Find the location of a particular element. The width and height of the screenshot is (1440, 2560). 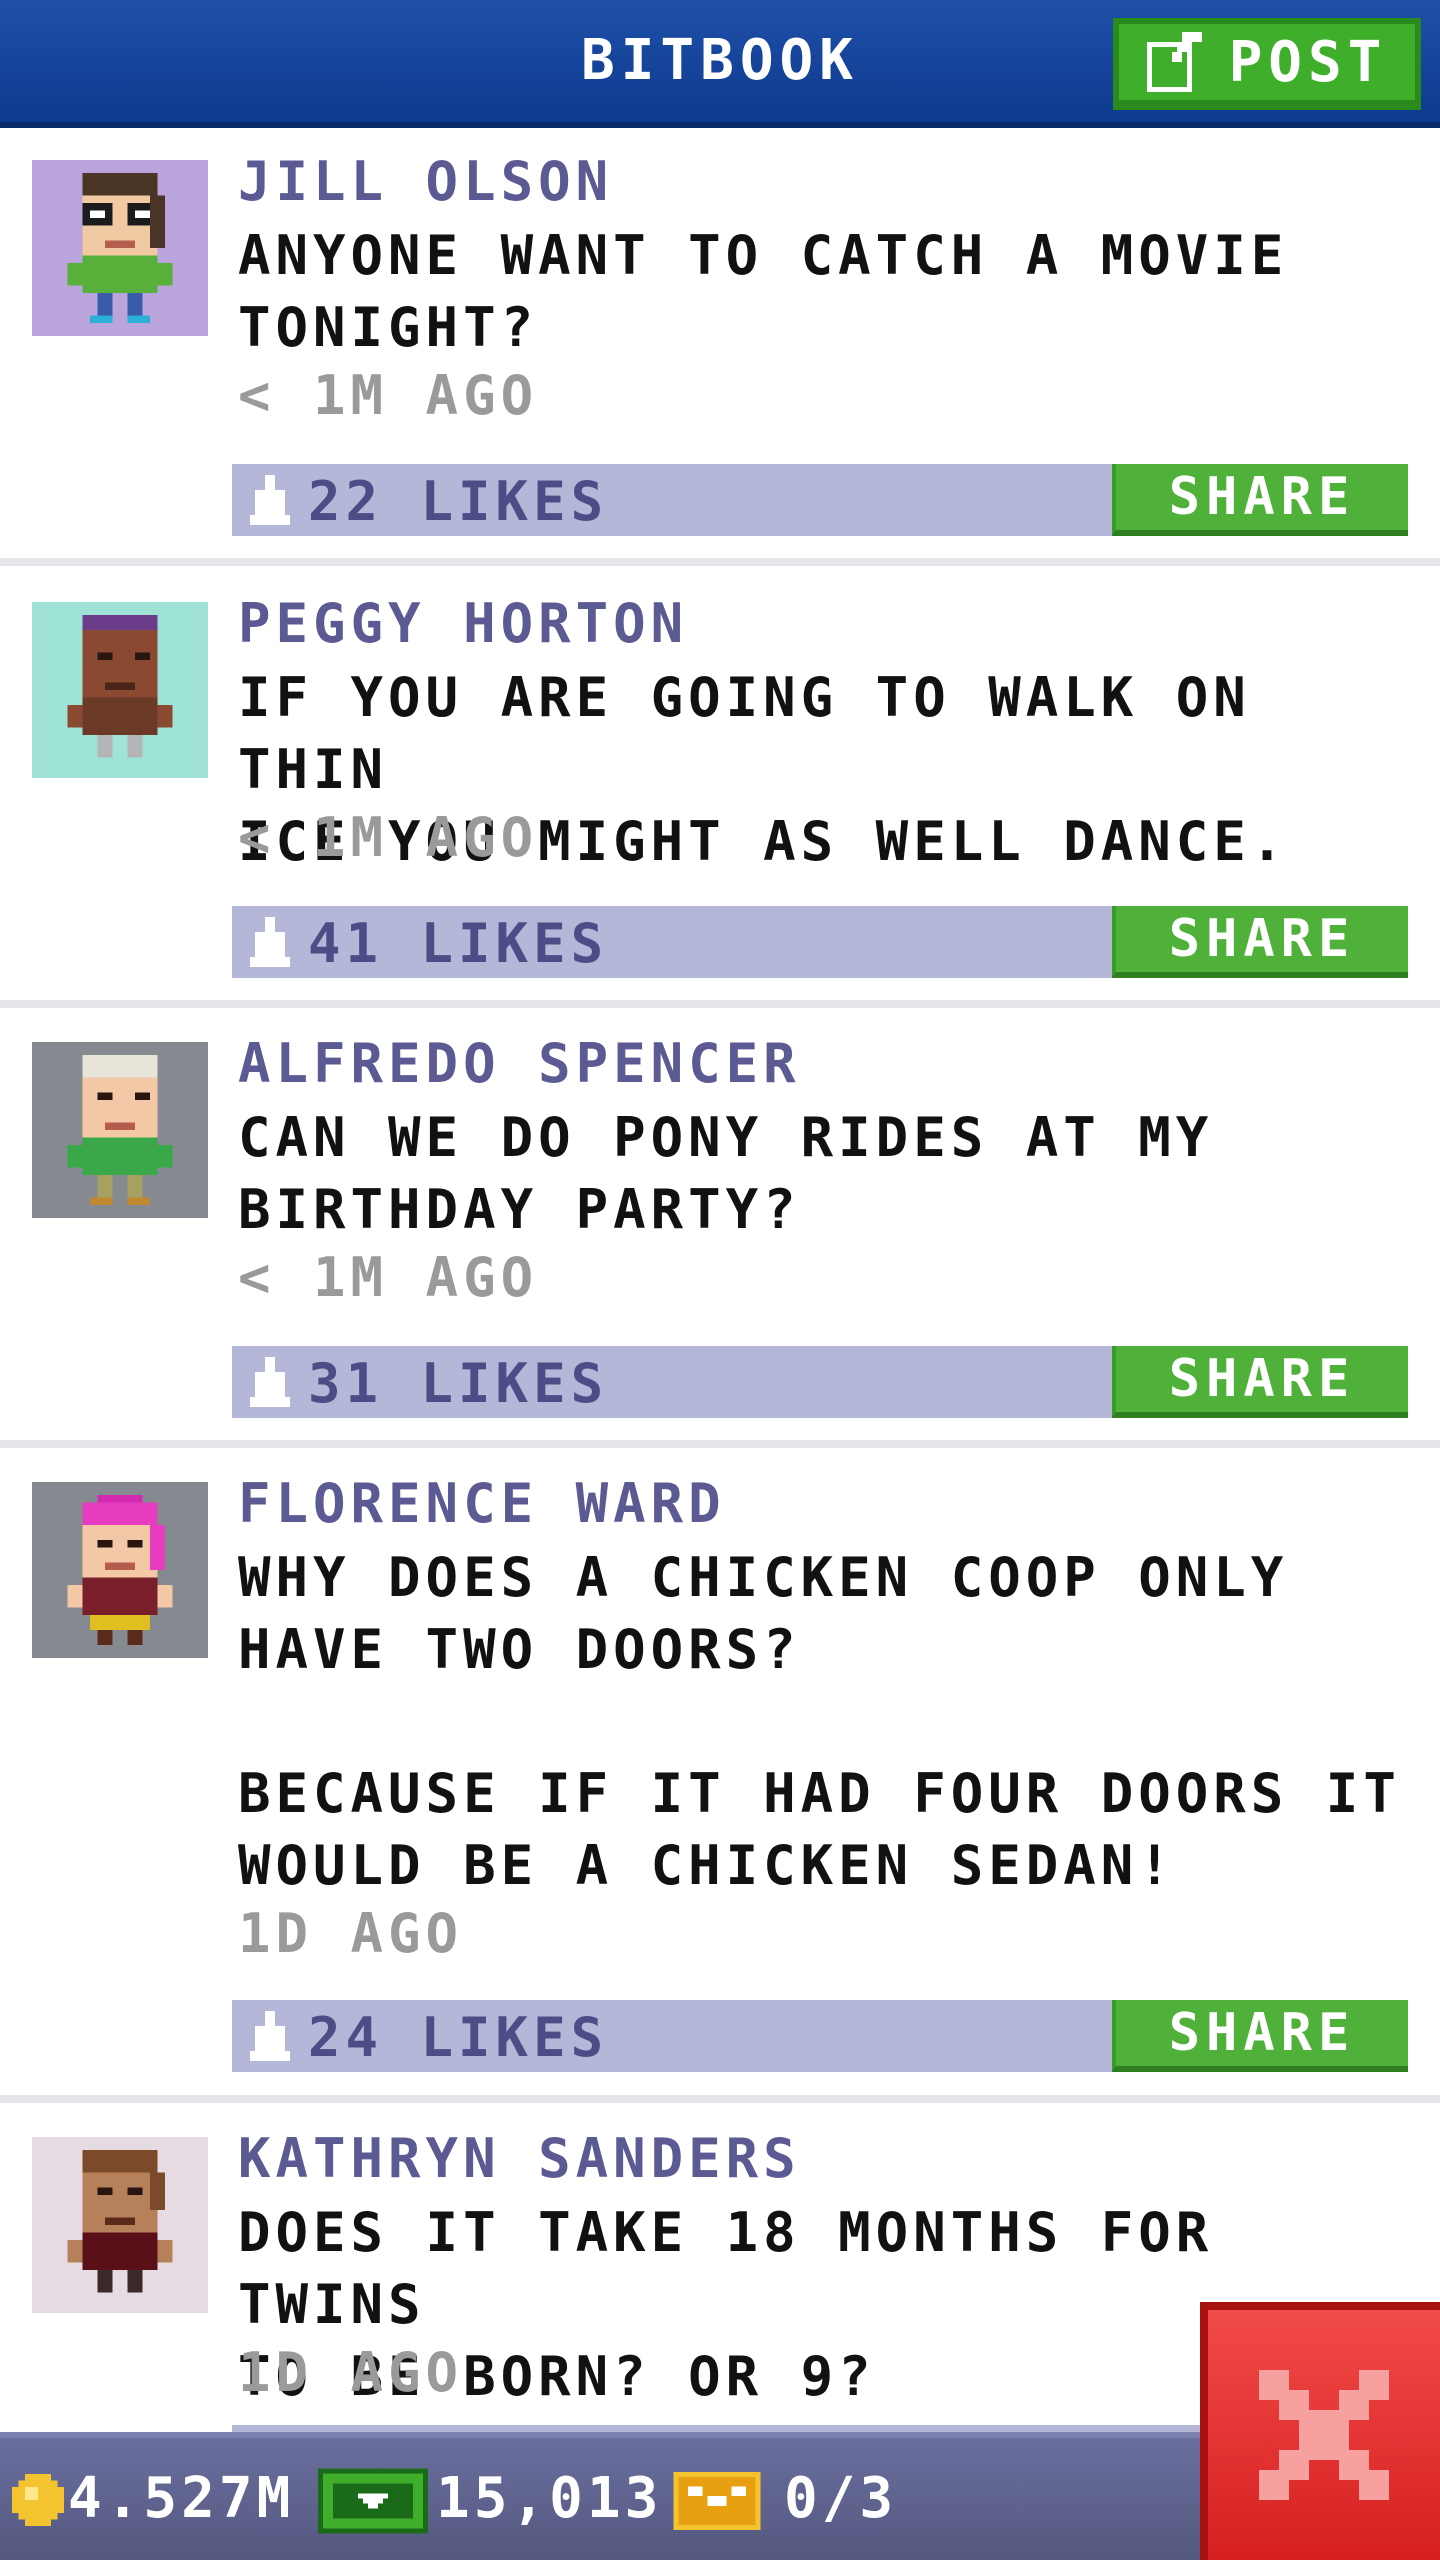

like-count: 41 LIKES is located at coordinates (458, 943).